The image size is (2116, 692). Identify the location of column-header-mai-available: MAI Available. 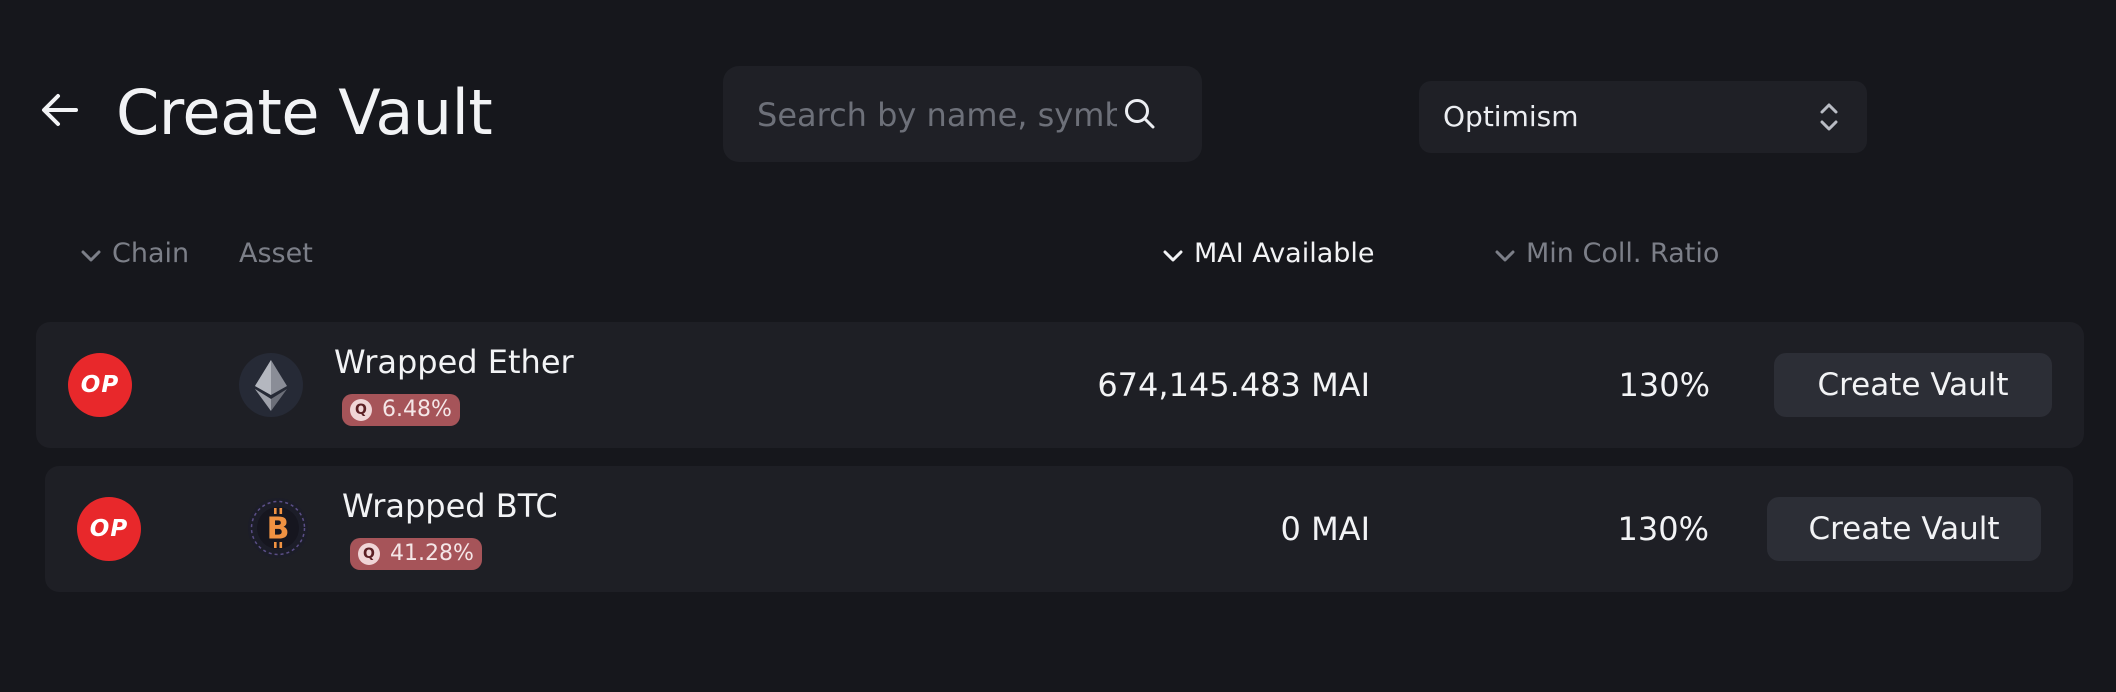
(1268, 254).